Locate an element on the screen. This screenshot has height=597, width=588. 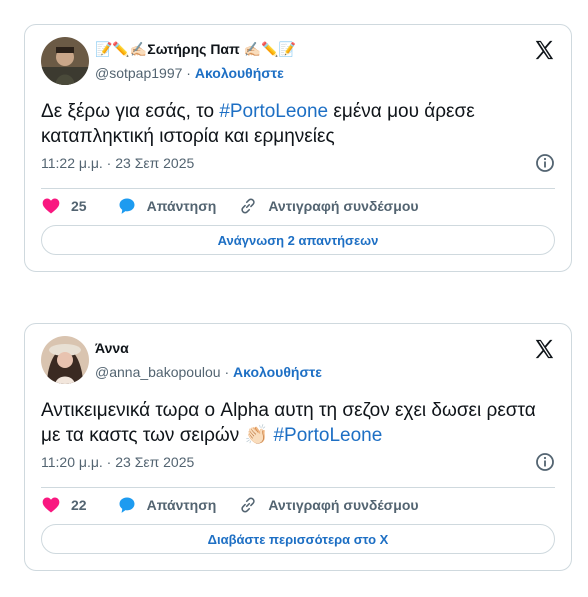
action-bar: 22 Απάντηση Αντιγραφή συνδέσμου is located at coordinates (230, 505).